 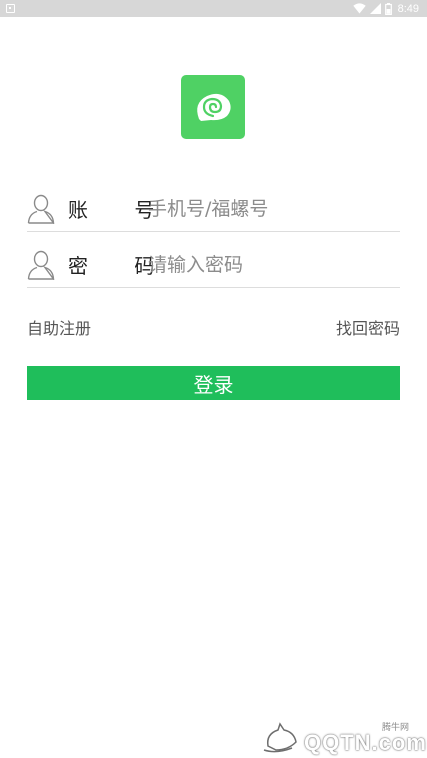 I want to click on account-field: 账 号, so click(x=213, y=209).